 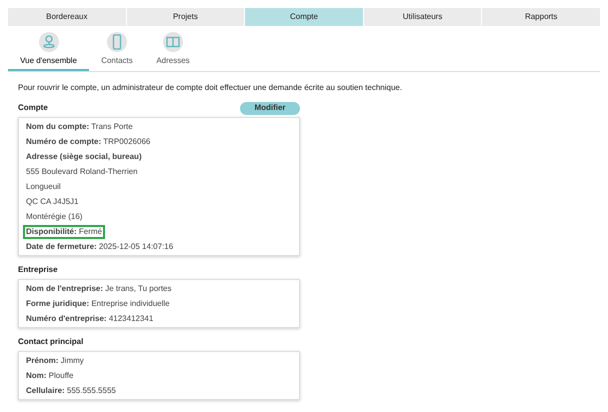 I want to click on book-icon, so click(x=173, y=42).